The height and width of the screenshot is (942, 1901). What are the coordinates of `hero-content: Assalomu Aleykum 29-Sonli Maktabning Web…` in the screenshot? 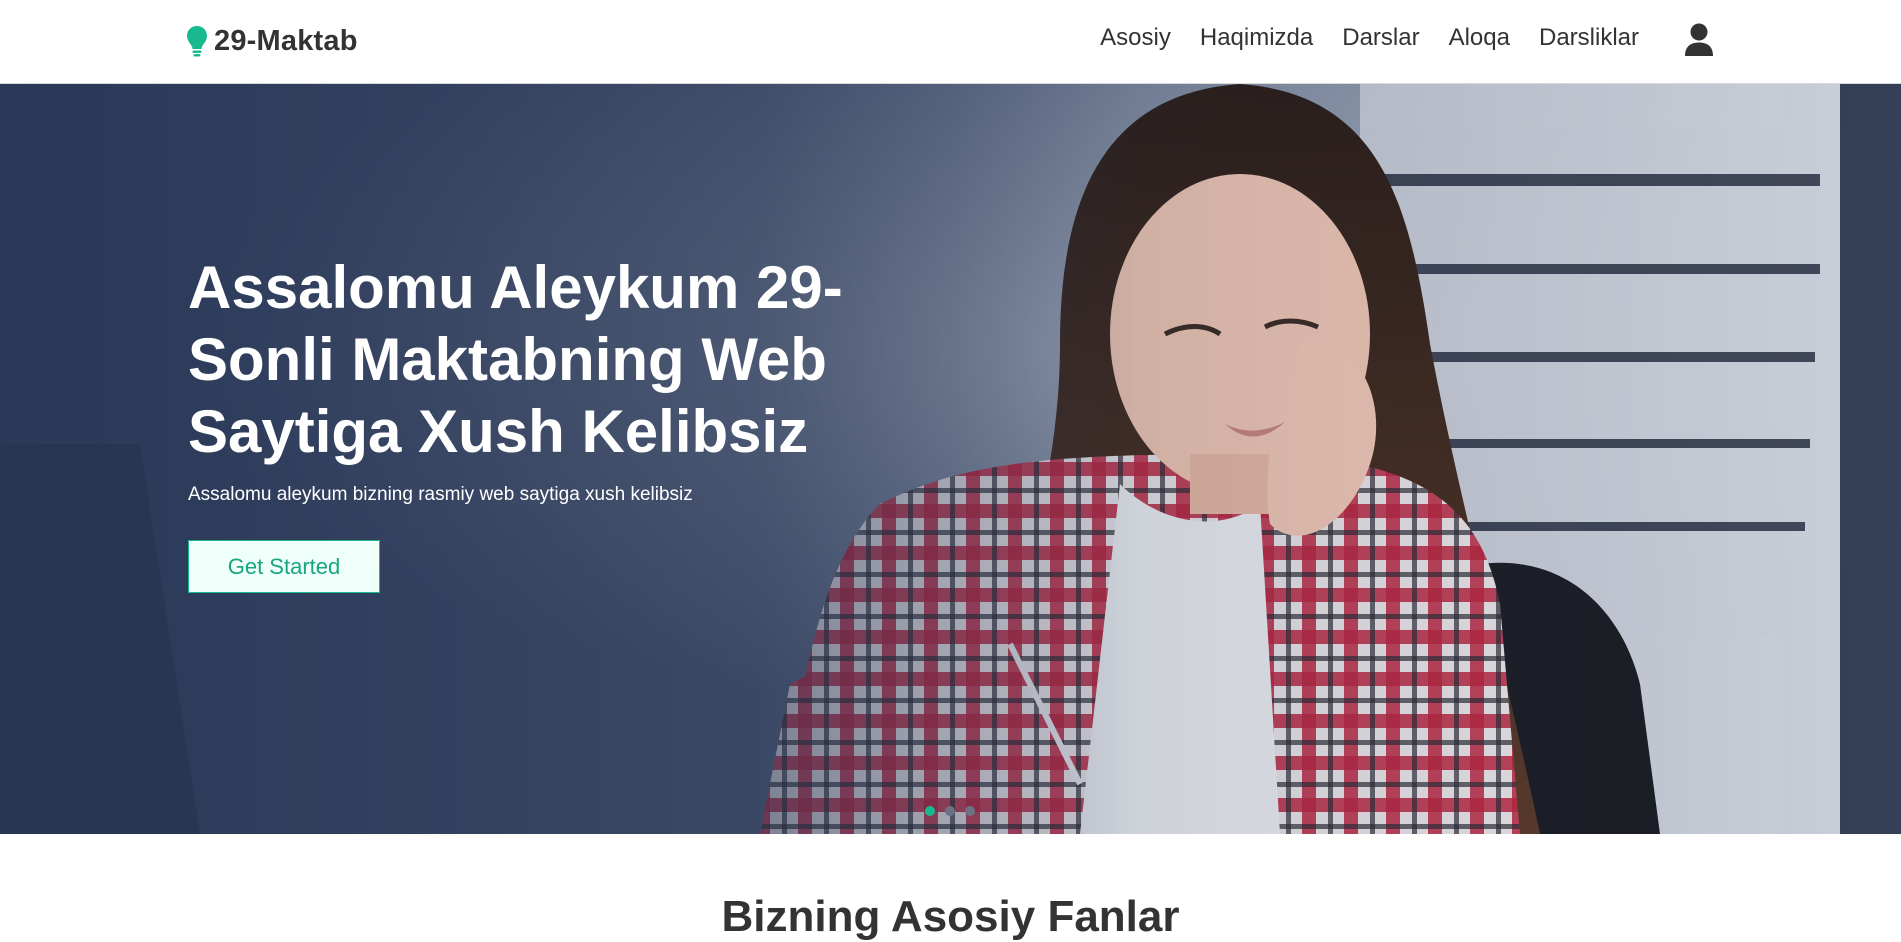 It's located at (528, 422).